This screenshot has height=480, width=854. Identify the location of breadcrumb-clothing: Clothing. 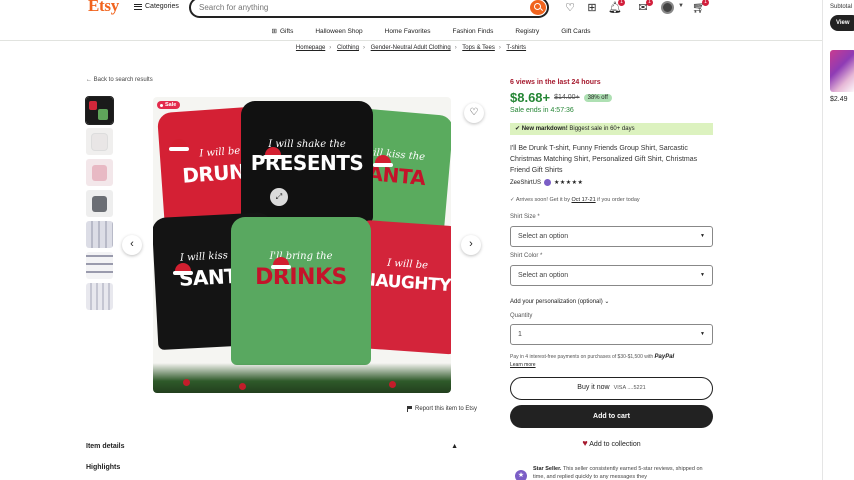
(348, 48).